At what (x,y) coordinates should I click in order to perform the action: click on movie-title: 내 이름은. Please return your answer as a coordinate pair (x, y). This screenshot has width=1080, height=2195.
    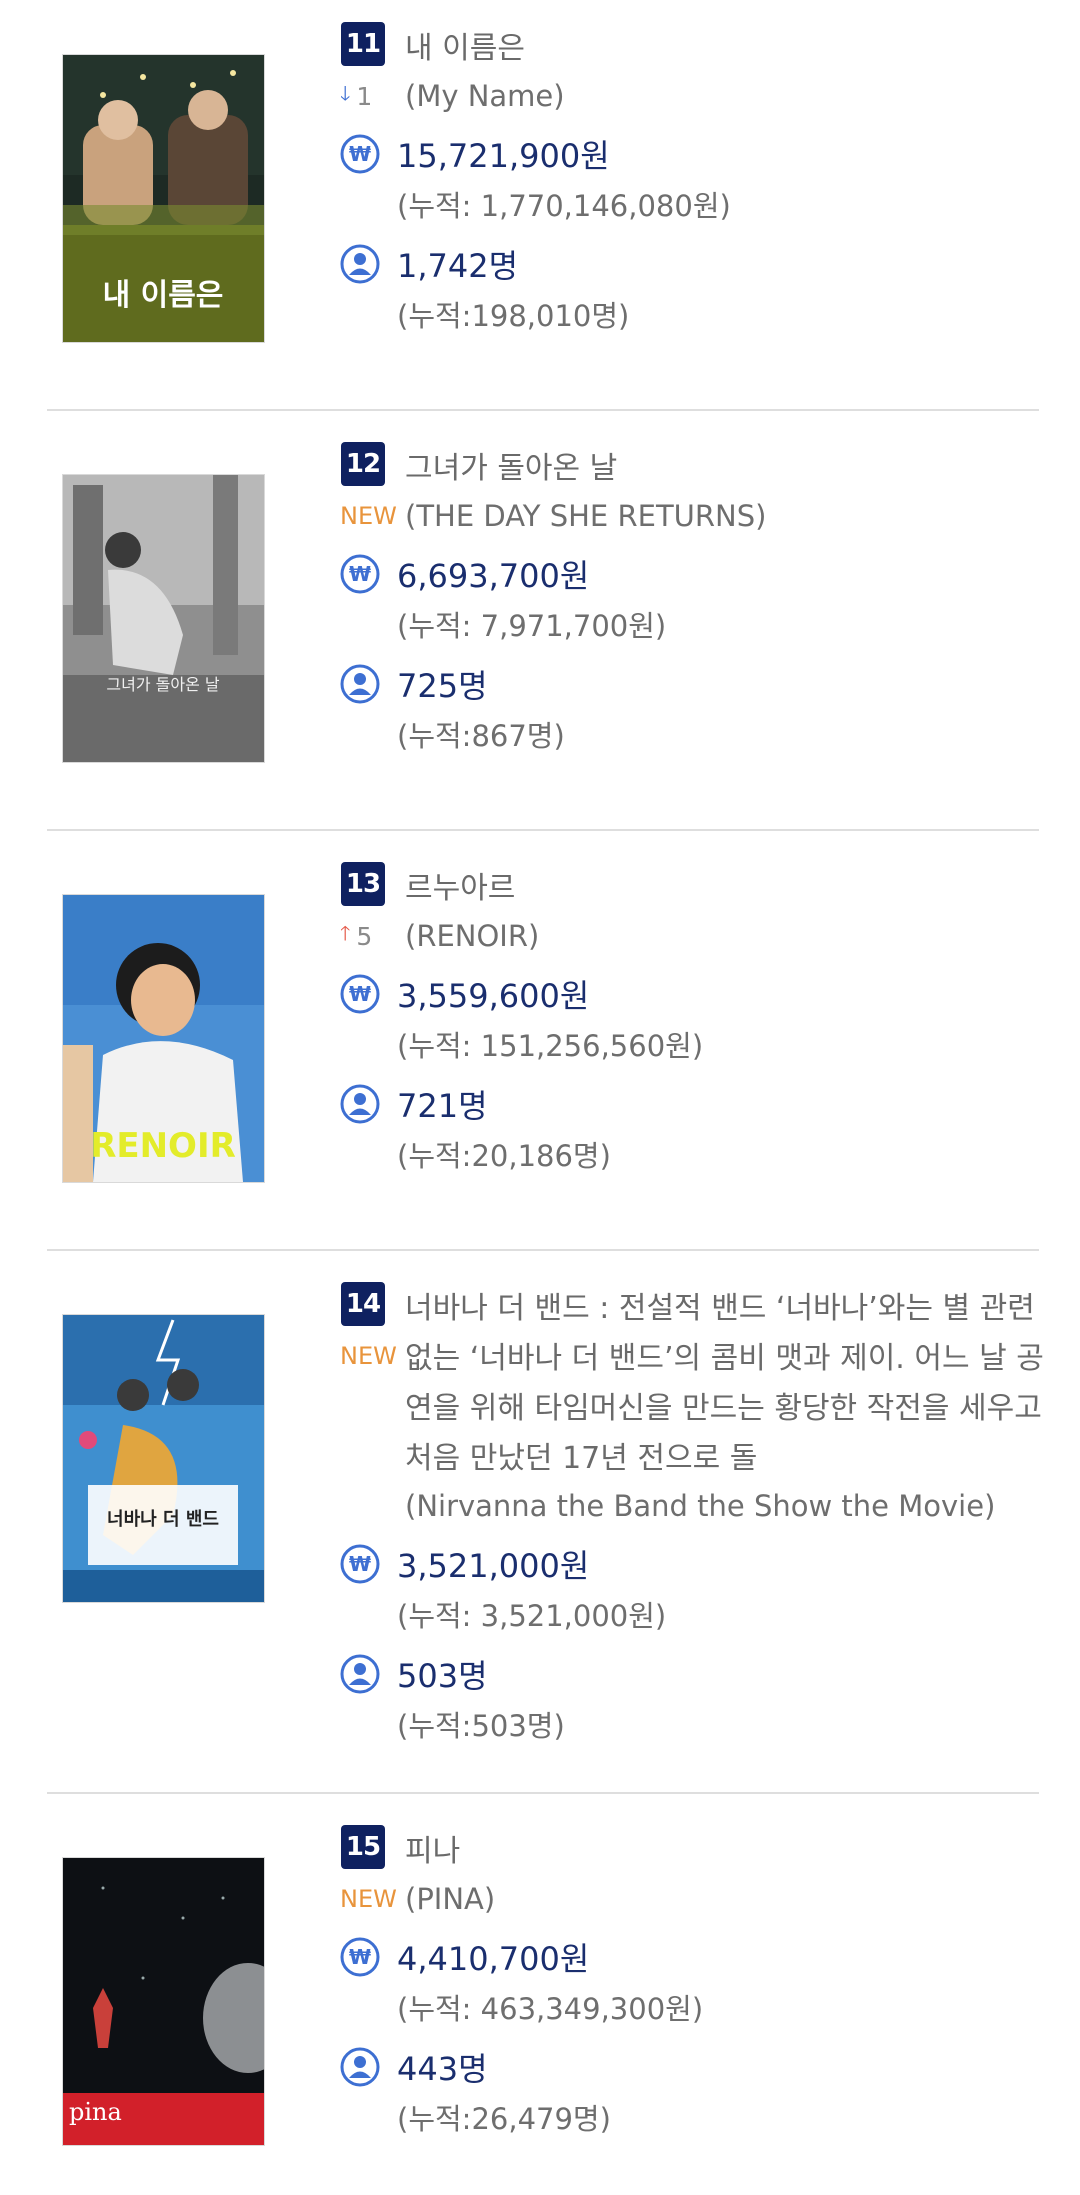
    Looking at the image, I should click on (720, 49).